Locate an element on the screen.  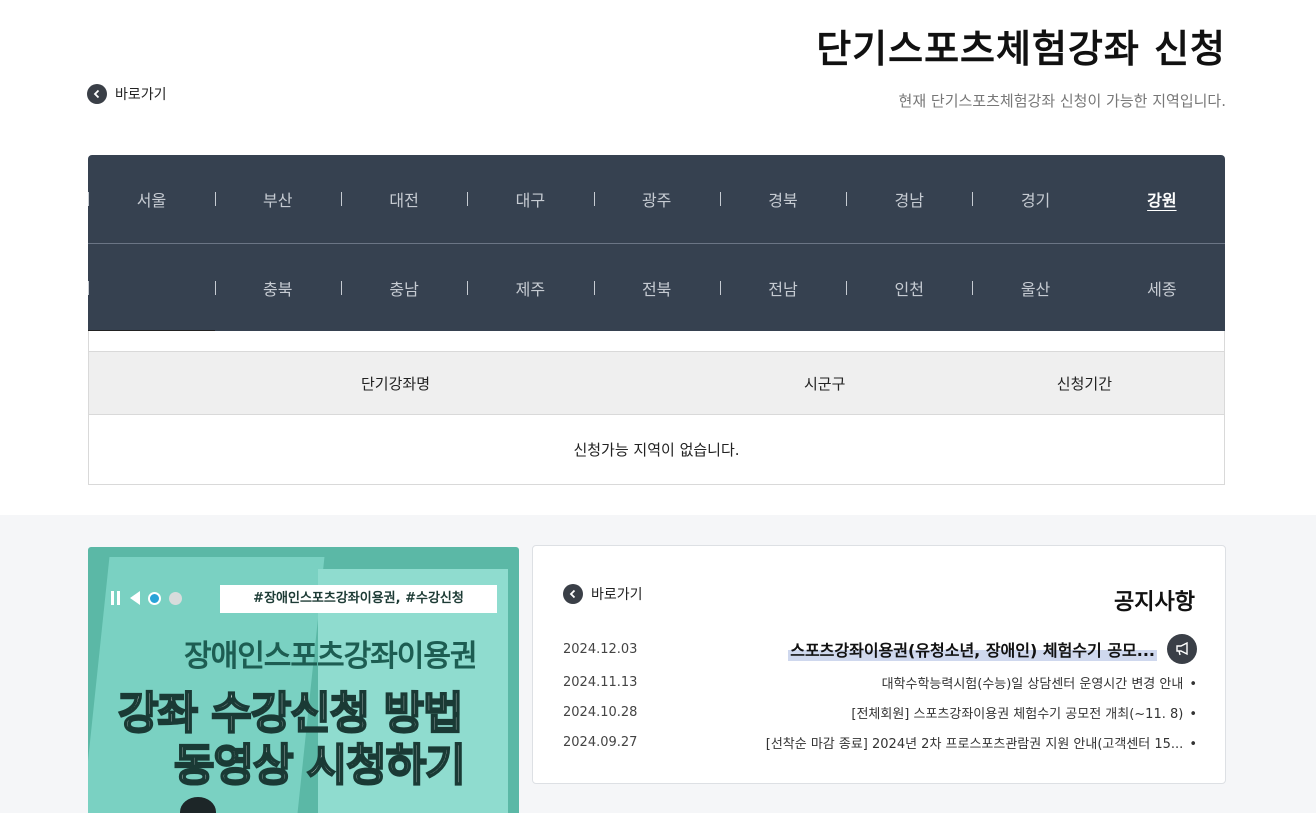
region-tab-seoul: 서울 is located at coordinates (151, 199).